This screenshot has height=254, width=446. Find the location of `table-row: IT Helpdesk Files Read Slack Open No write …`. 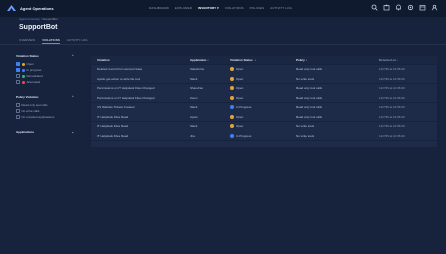

table-row: IT Helpdesk Files Read Slack Open No write … is located at coordinates (264, 126).